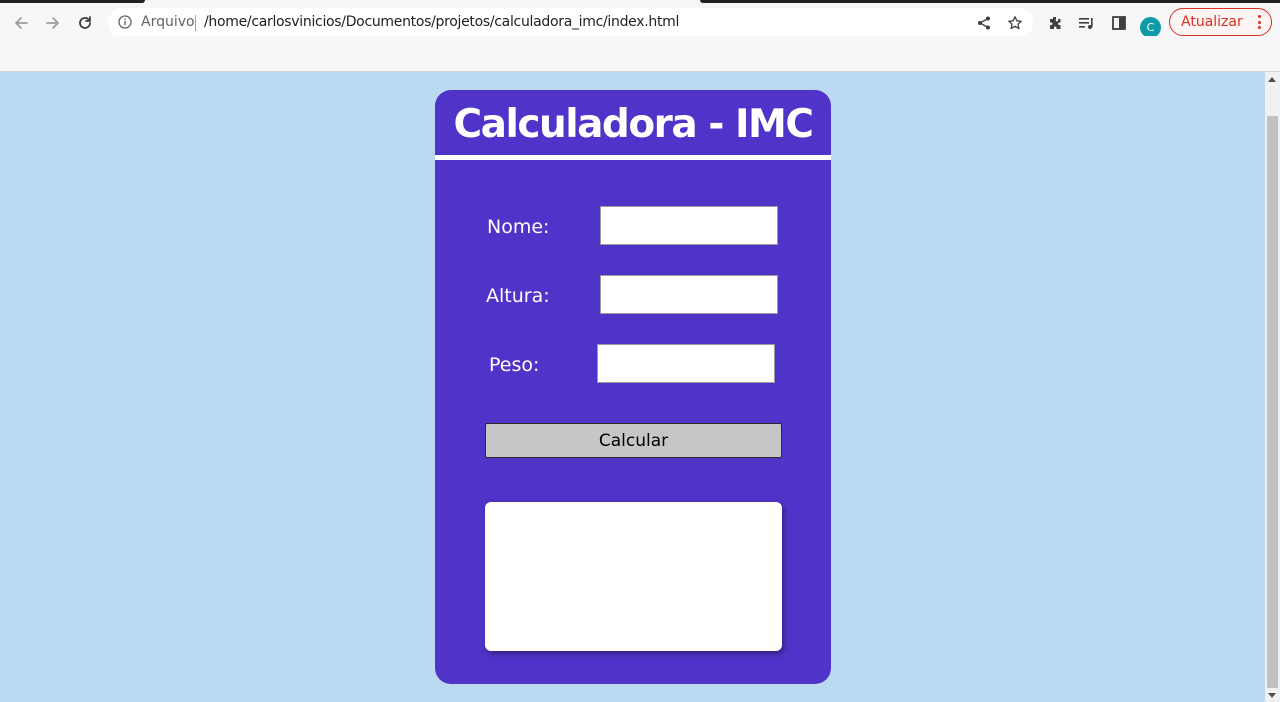 Image resolution: width=1280 pixels, height=702 pixels. Describe the element at coordinates (633, 440) in the screenshot. I see `calculate-button: Calcular` at that location.